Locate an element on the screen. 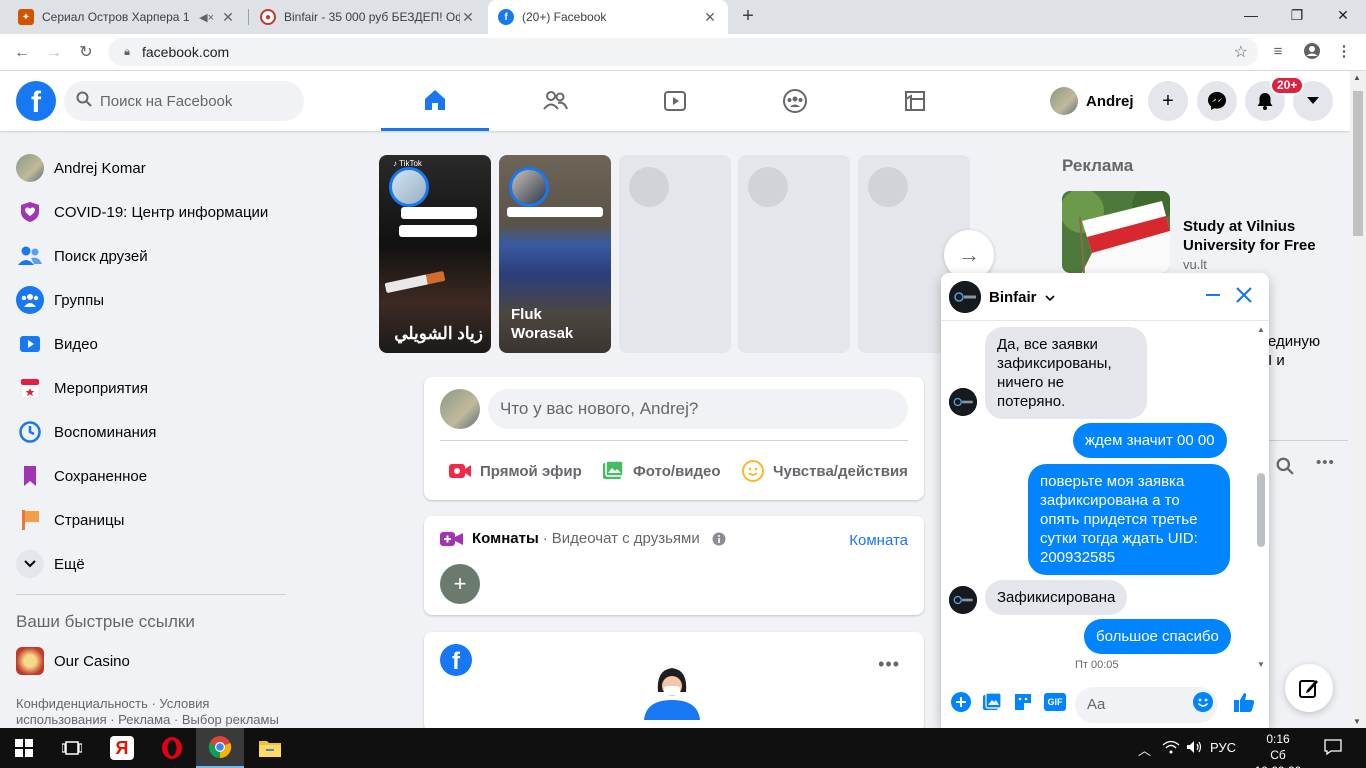  bookmark-star-icon: ☆ is located at coordinates (1241, 52).